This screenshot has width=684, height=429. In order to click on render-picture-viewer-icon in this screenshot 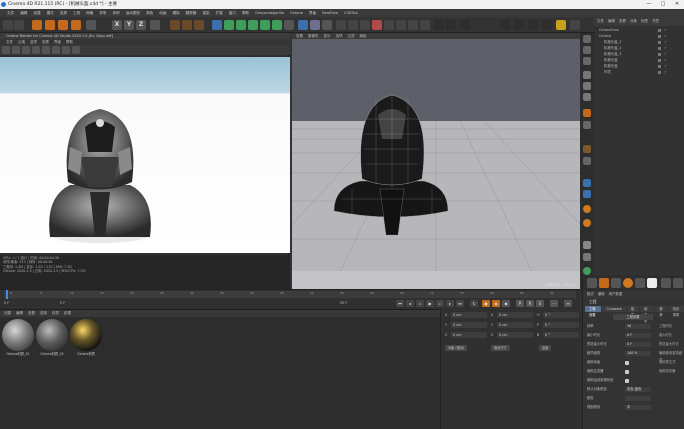, I will do `click(187, 25)`.